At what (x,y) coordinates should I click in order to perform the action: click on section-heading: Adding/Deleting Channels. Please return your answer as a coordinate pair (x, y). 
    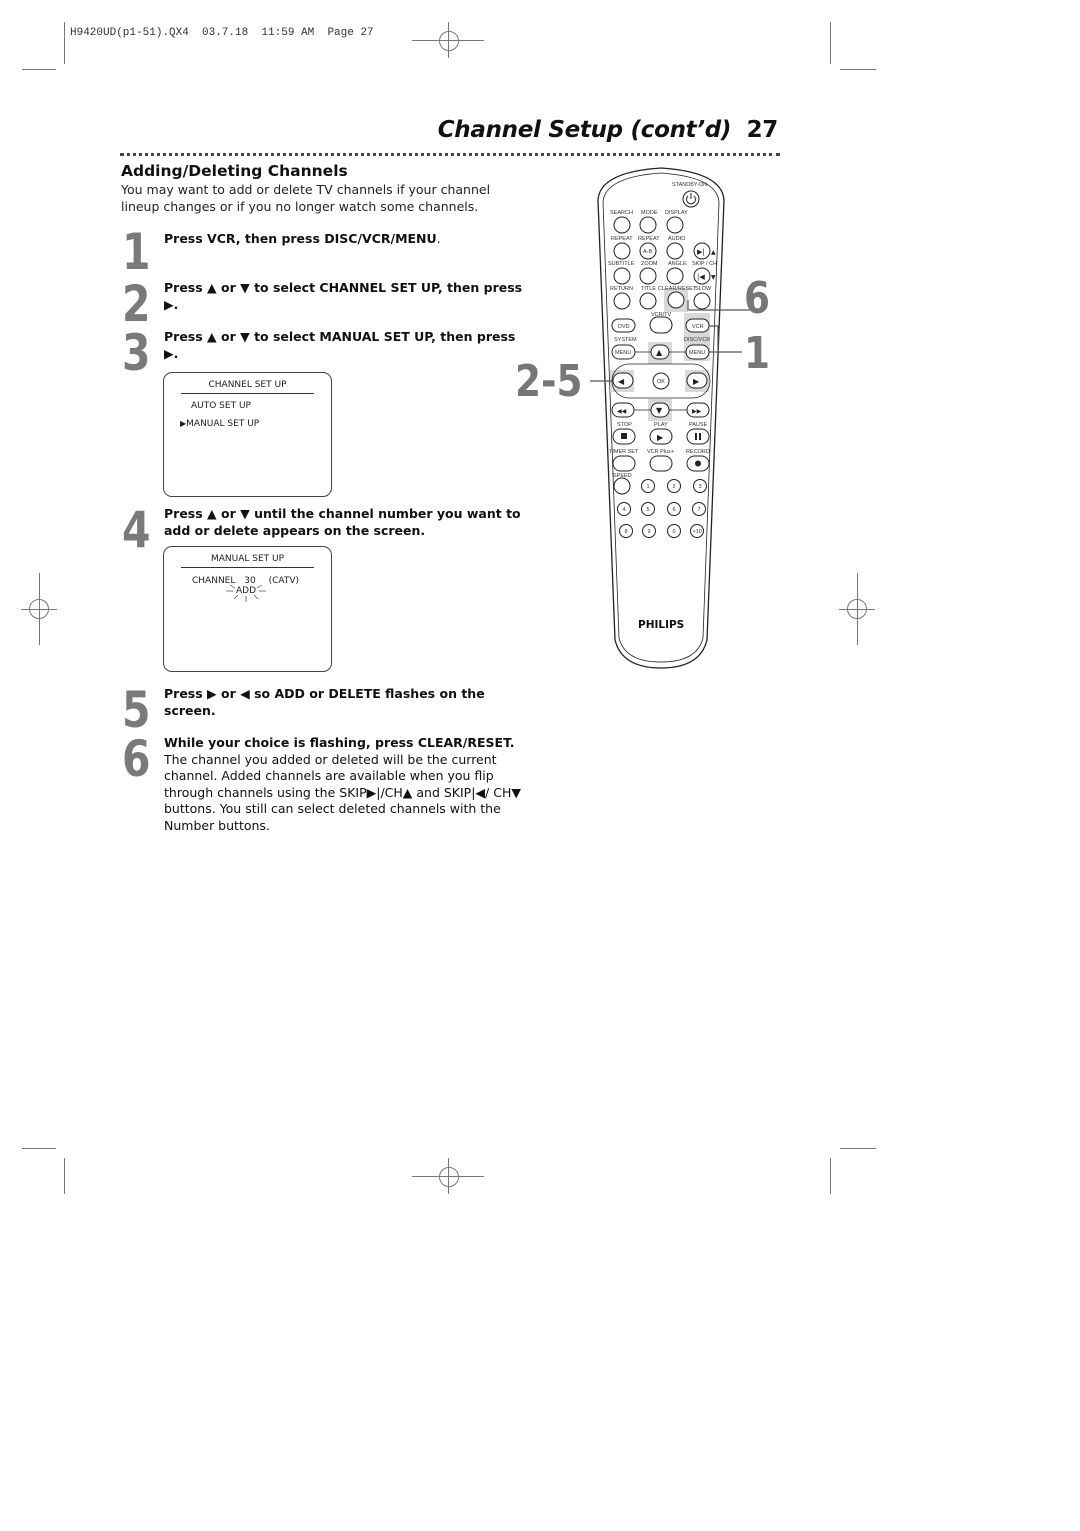
    Looking at the image, I should click on (234, 171).